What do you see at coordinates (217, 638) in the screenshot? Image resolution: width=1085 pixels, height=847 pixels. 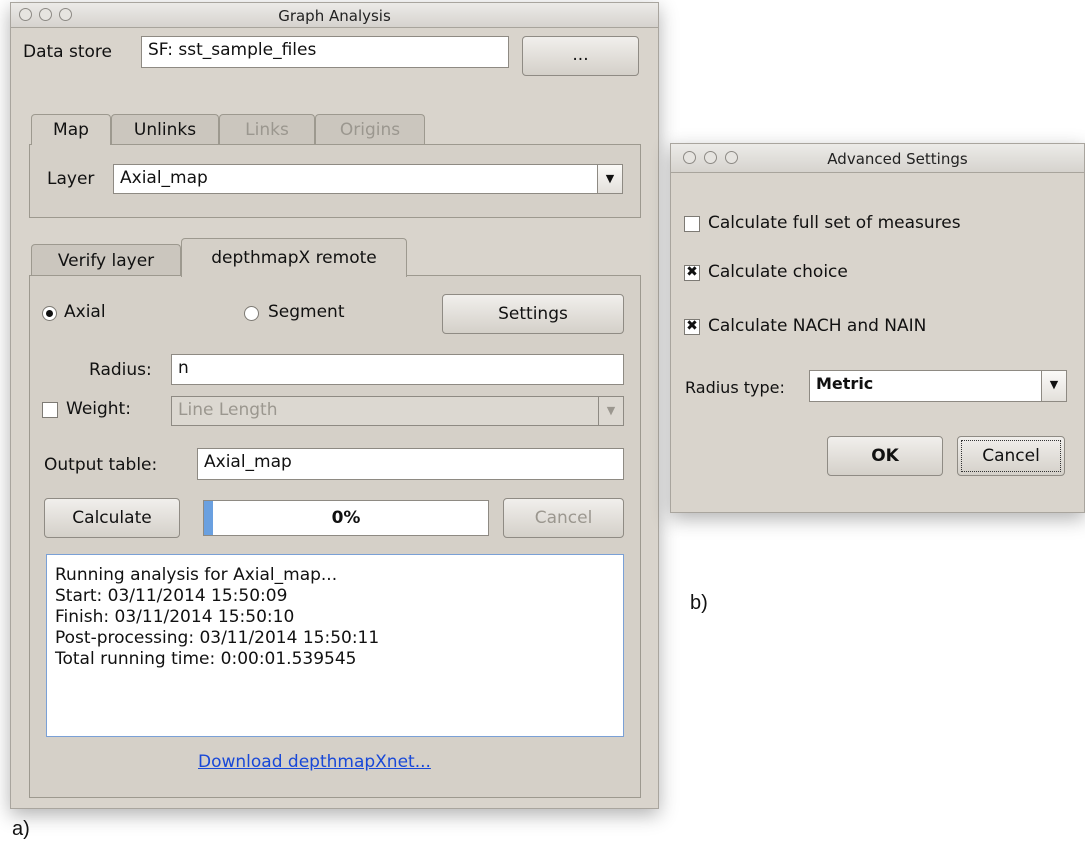 I see `log-line: Post-processing: 03/11/2014 15:50:11` at bounding box center [217, 638].